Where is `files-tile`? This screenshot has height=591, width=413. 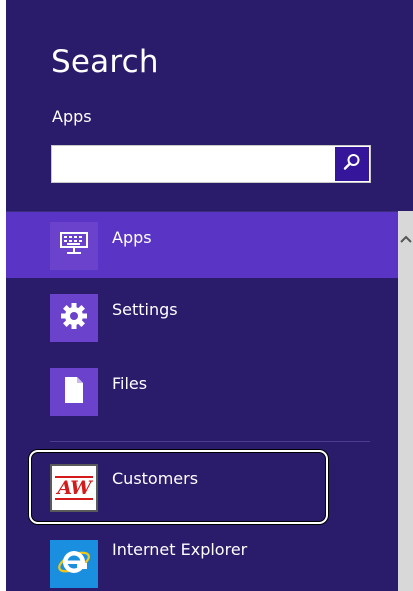 files-tile is located at coordinates (74, 392).